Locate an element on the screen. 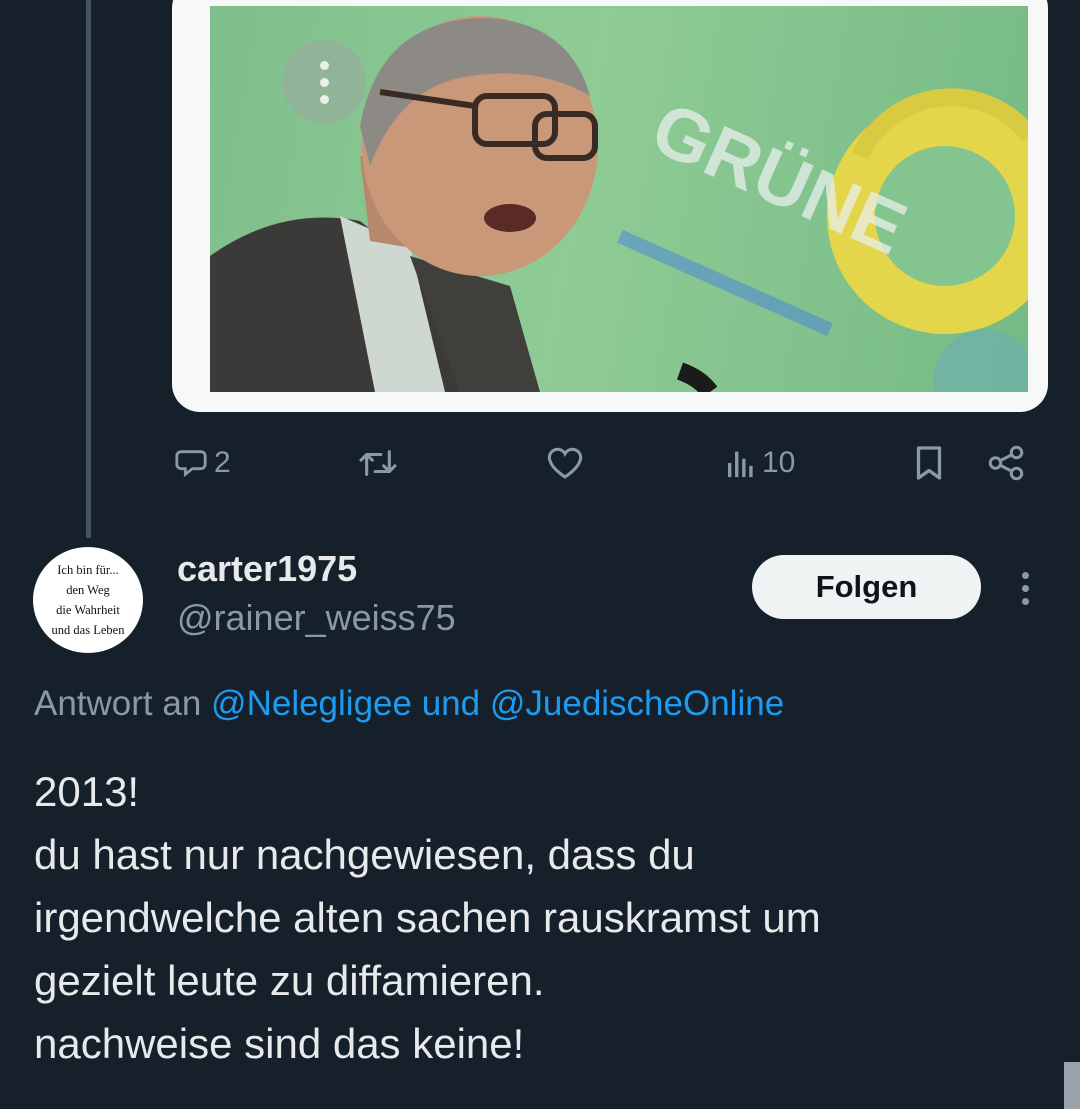 The width and height of the screenshot is (1080, 1109). mention-link-1: @Nelegligee is located at coordinates (311, 703).